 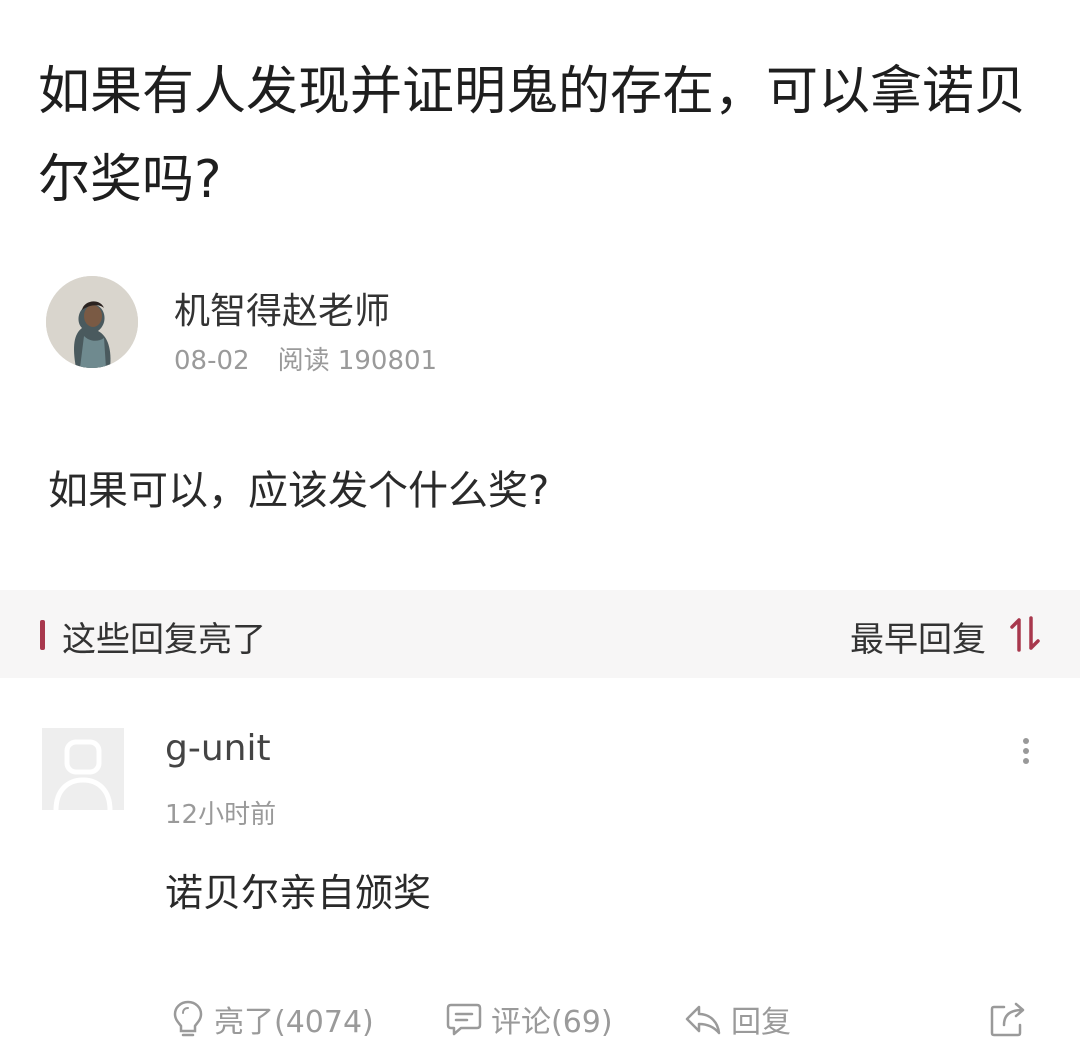 What do you see at coordinates (1026, 752) in the screenshot?
I see `more-options-icon` at bounding box center [1026, 752].